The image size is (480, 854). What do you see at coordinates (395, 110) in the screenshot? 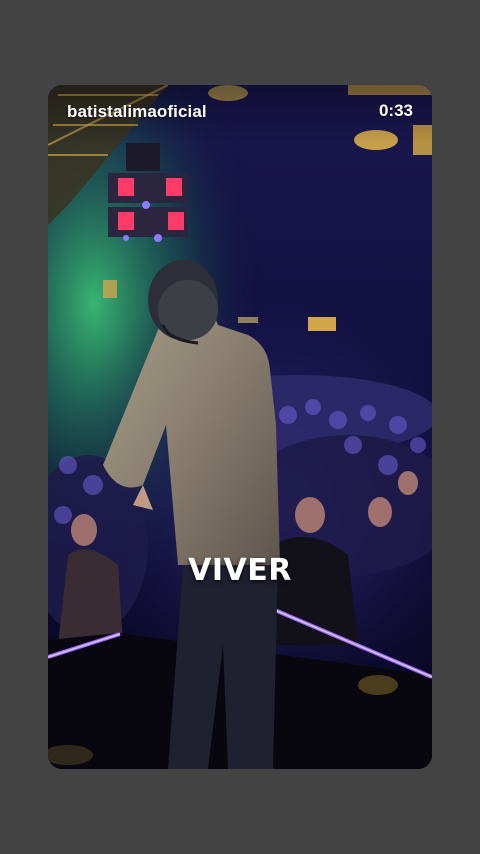
I see `video-timer: 0:33` at bounding box center [395, 110].